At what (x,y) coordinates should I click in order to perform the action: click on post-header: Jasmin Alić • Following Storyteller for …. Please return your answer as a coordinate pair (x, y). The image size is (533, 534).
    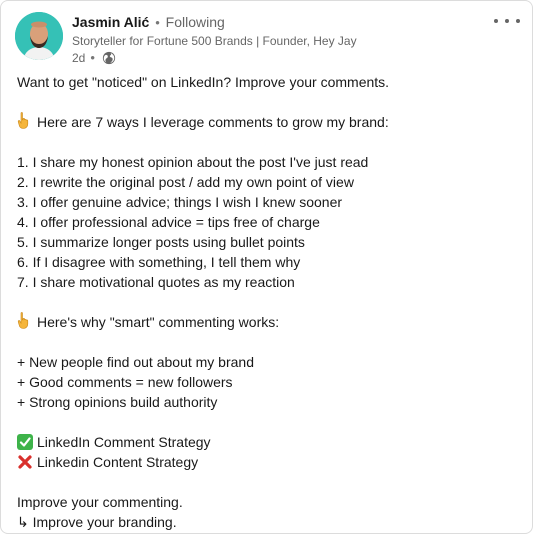
    Looking at the image, I should click on (267, 38).